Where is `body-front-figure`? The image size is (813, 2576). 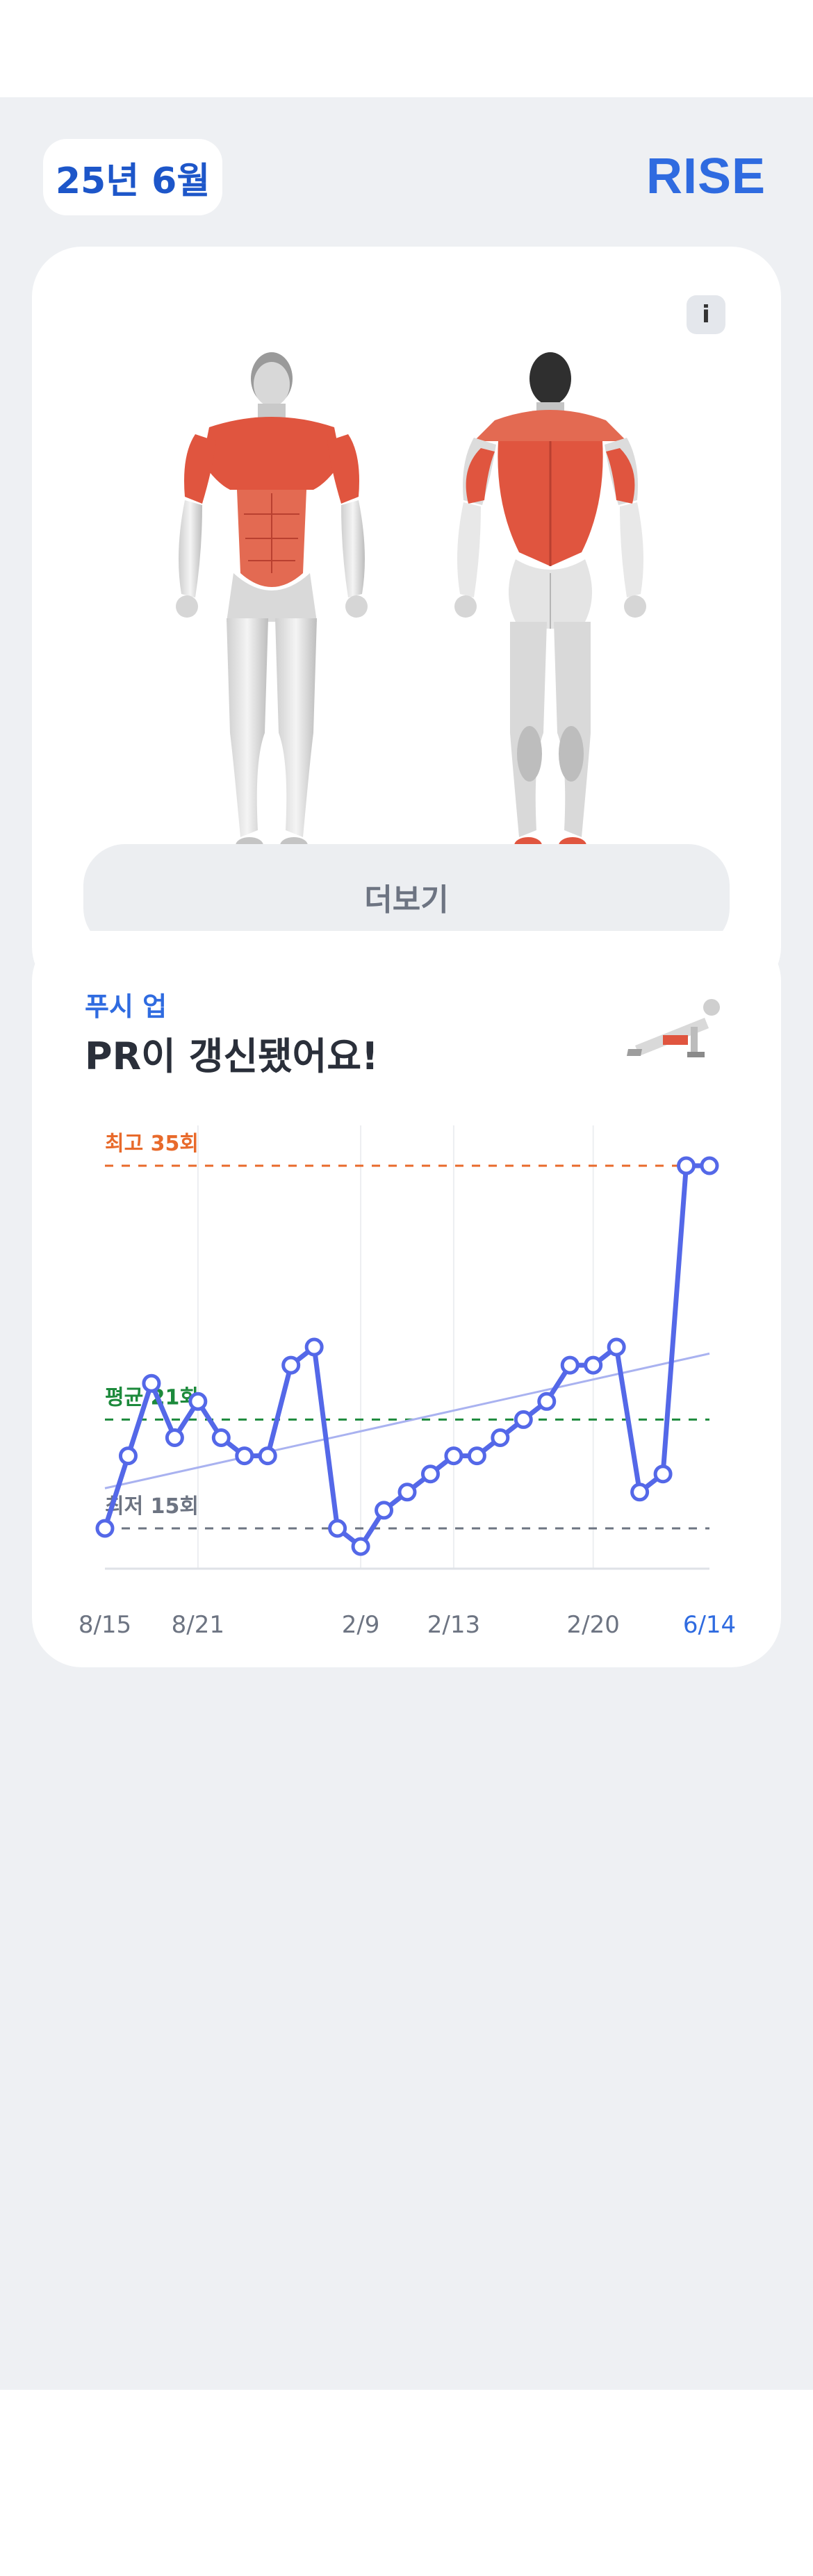
body-front-figure is located at coordinates (272, 608).